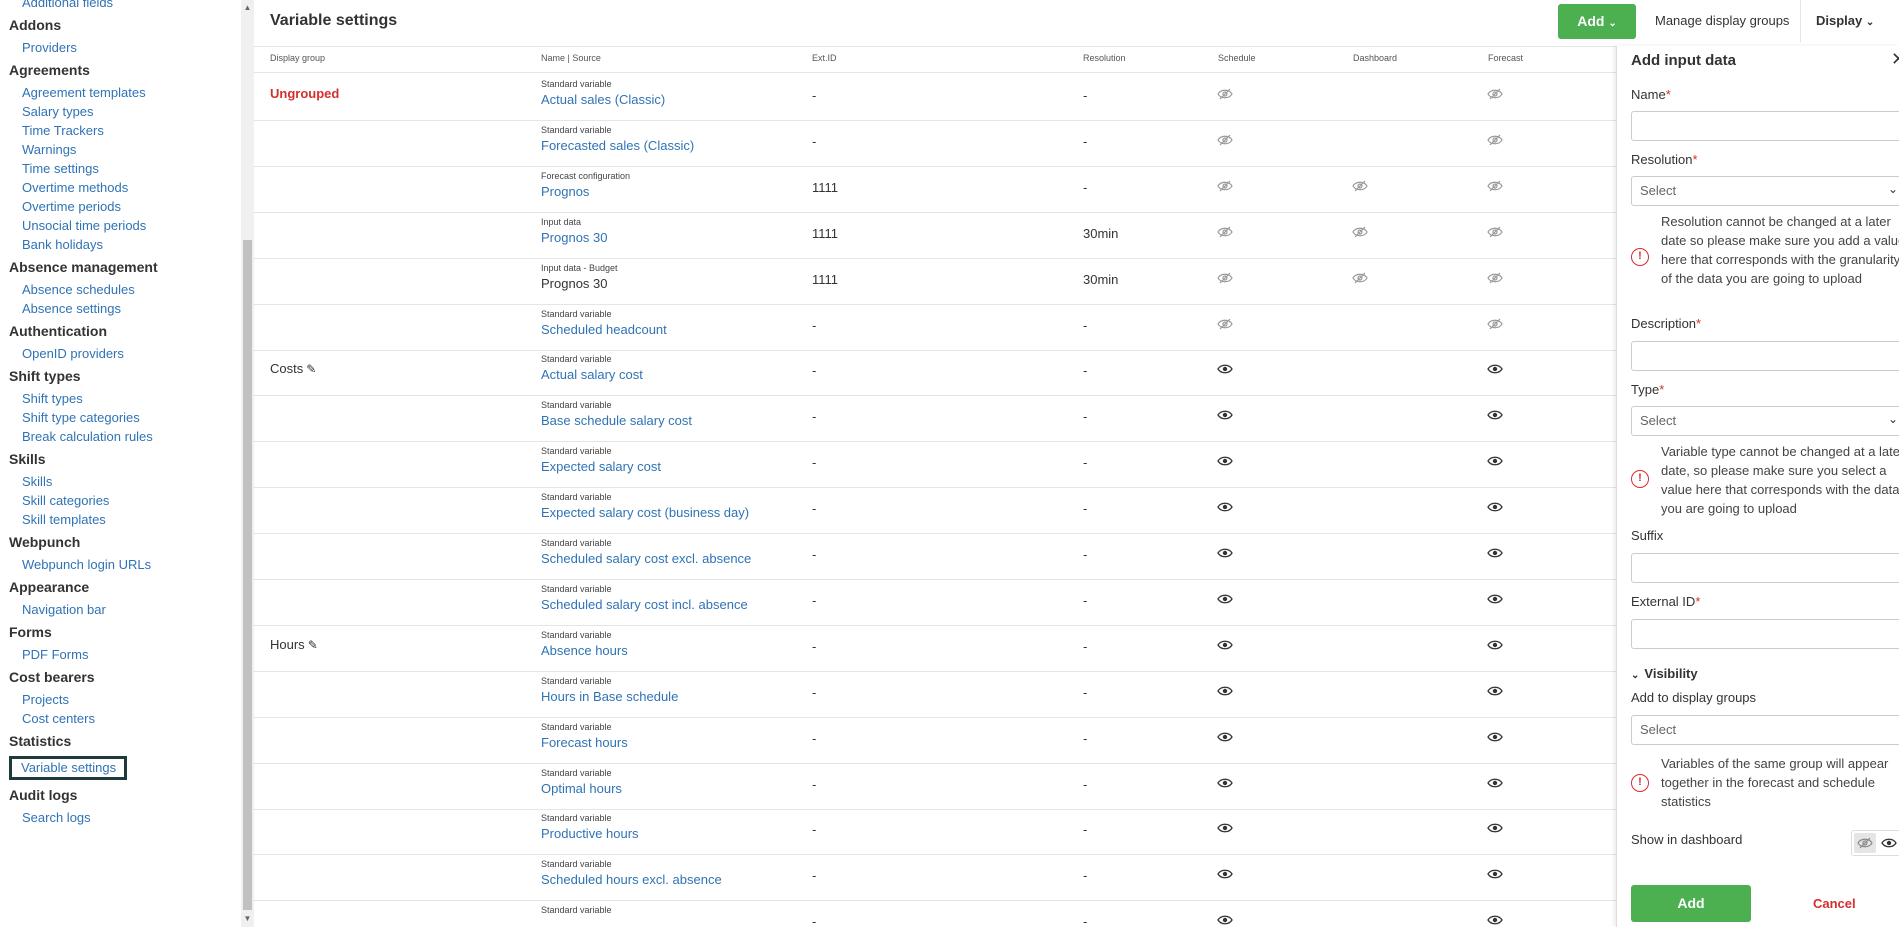  What do you see at coordinates (83, 289) in the screenshot?
I see `sidebar-item-absence-schedules: Absence schedules` at bounding box center [83, 289].